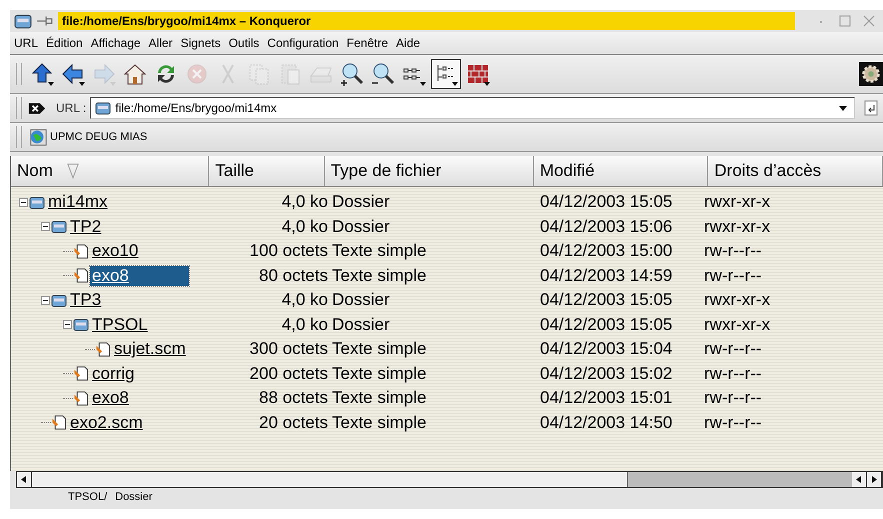  I want to click on url-field: file:/home/Ens/brygoo/mi14mx, so click(473, 108).